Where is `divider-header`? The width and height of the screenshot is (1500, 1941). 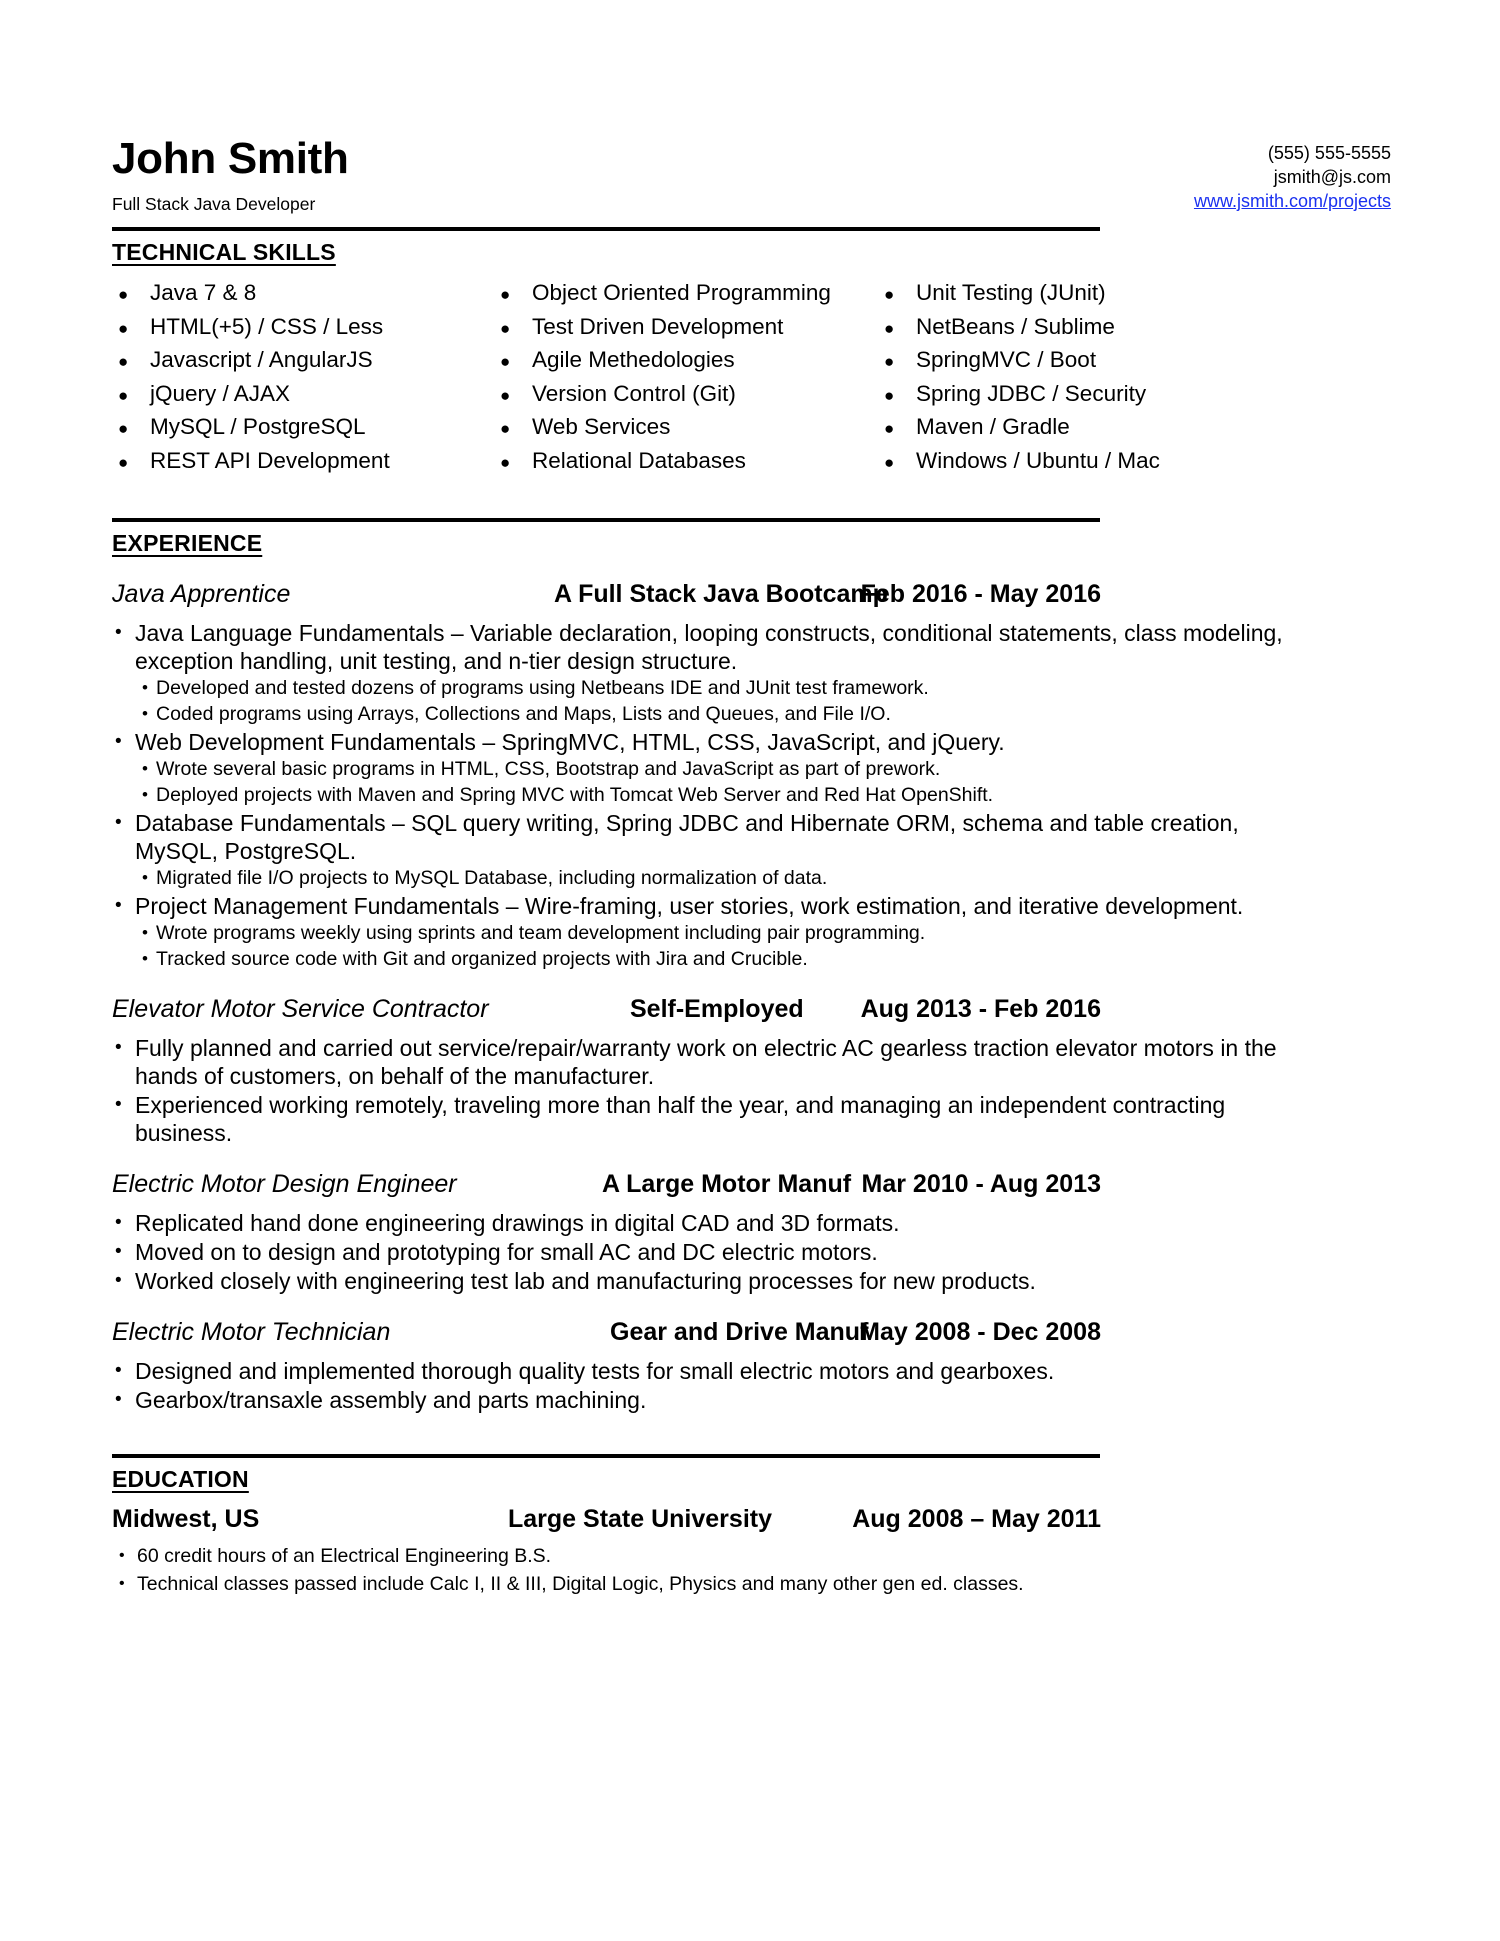
divider-header is located at coordinates (606, 229).